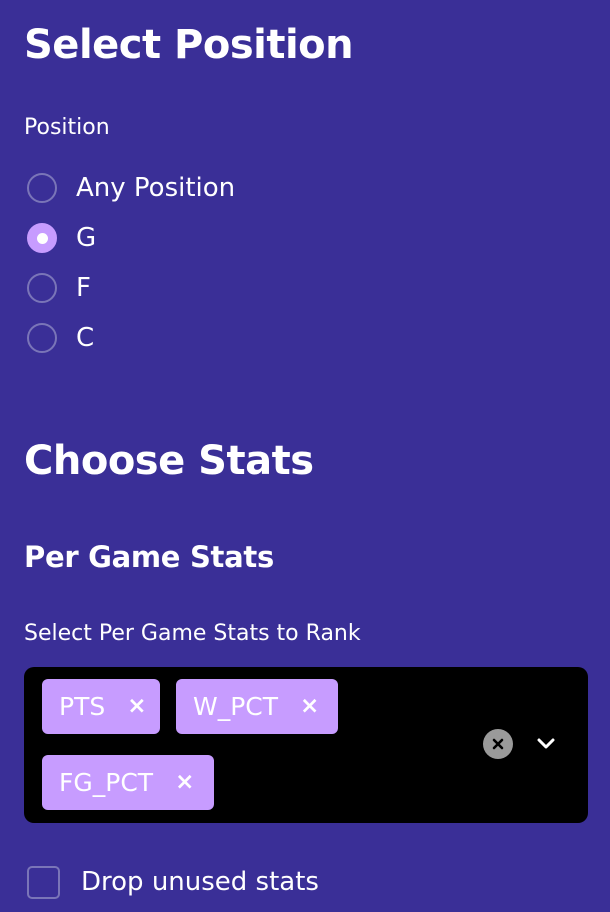 The image size is (610, 912). Describe the element at coordinates (59, 288) in the screenshot. I see `radio-option-f: F` at that location.